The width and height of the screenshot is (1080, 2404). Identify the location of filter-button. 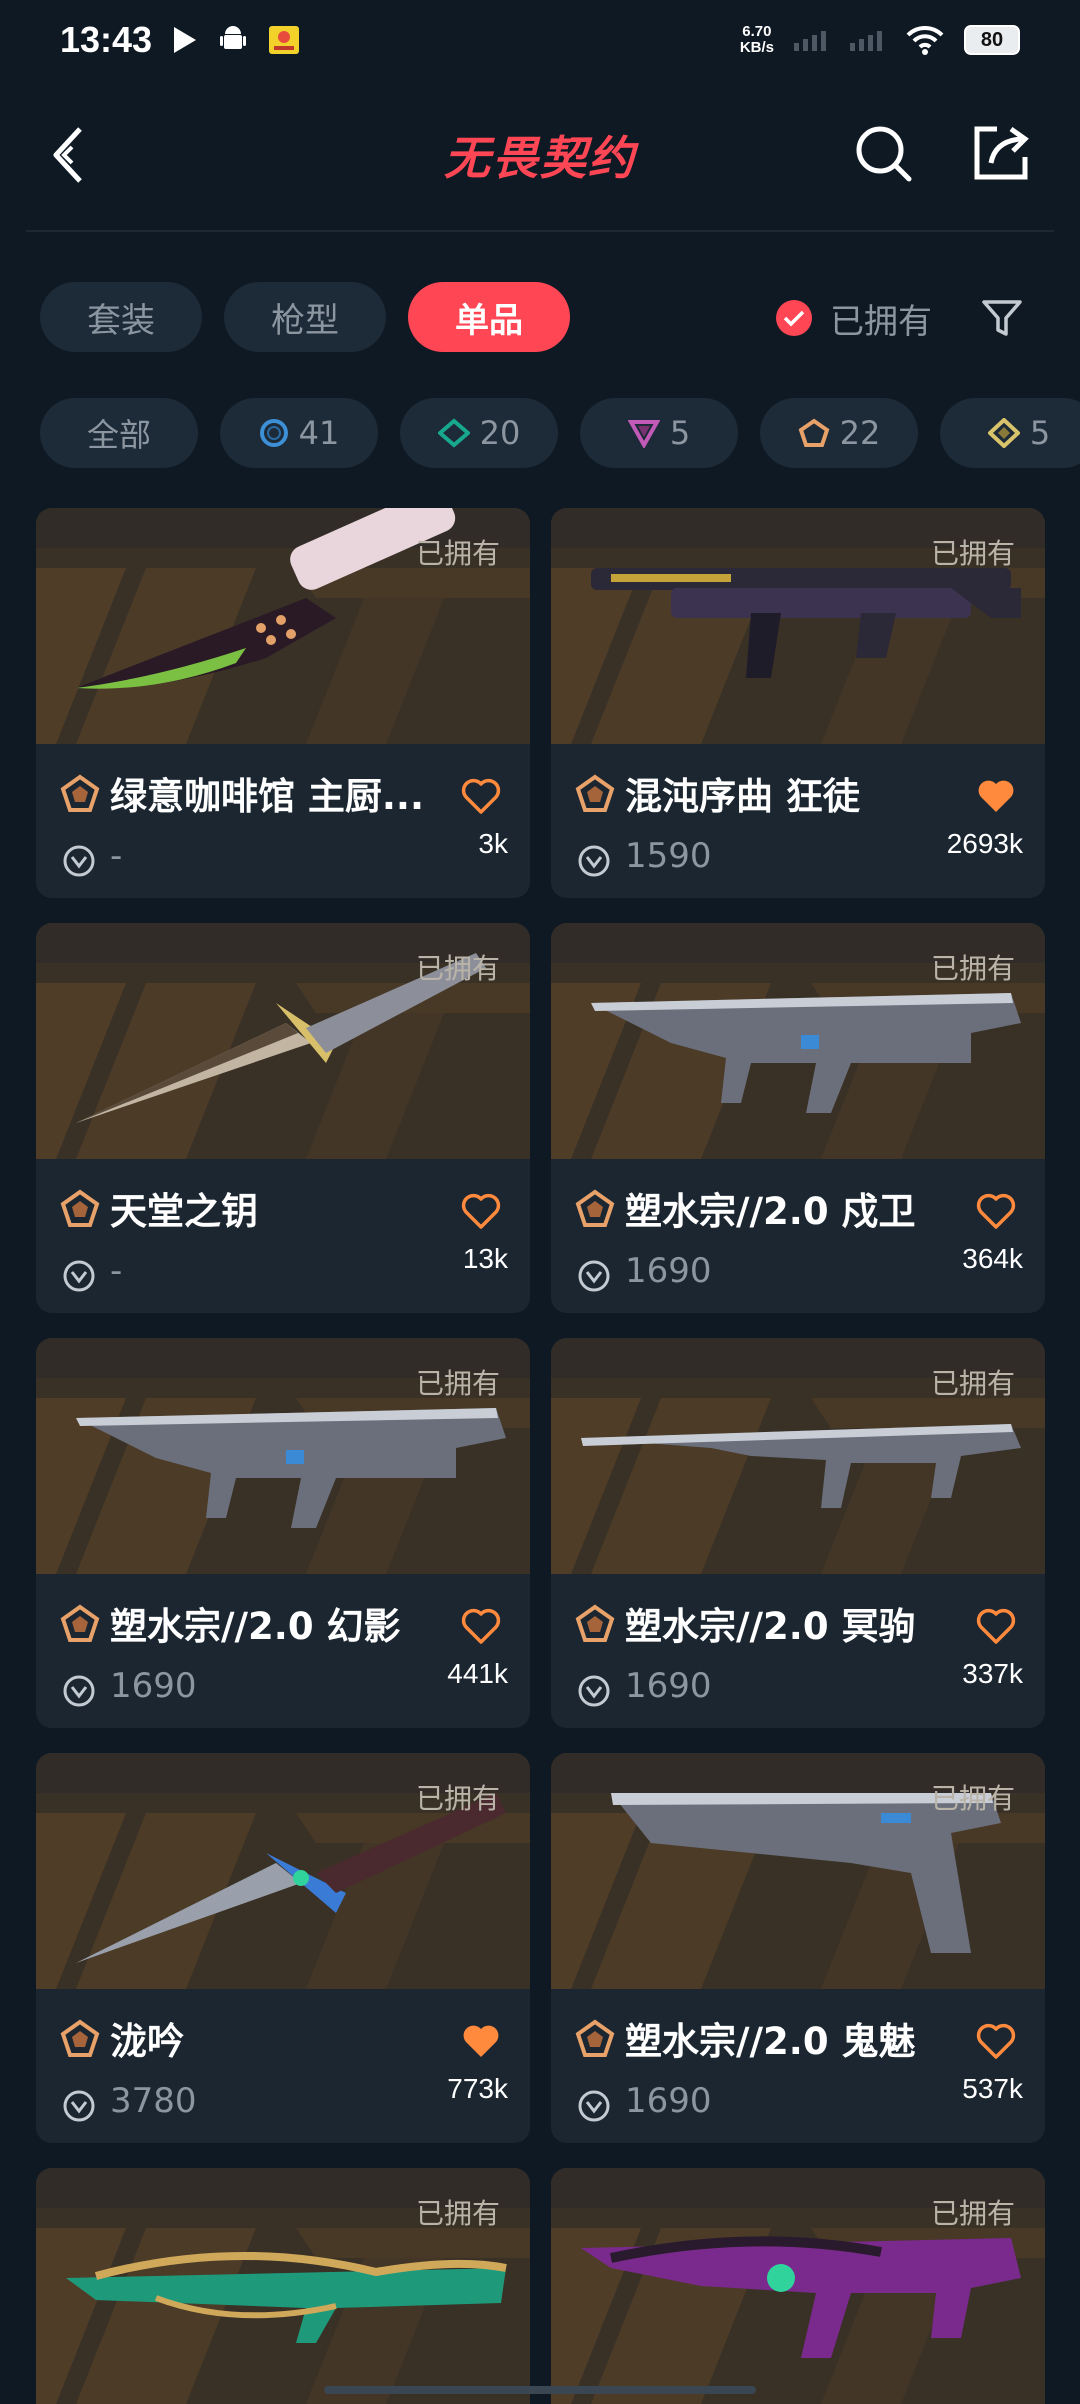
(1002, 318).